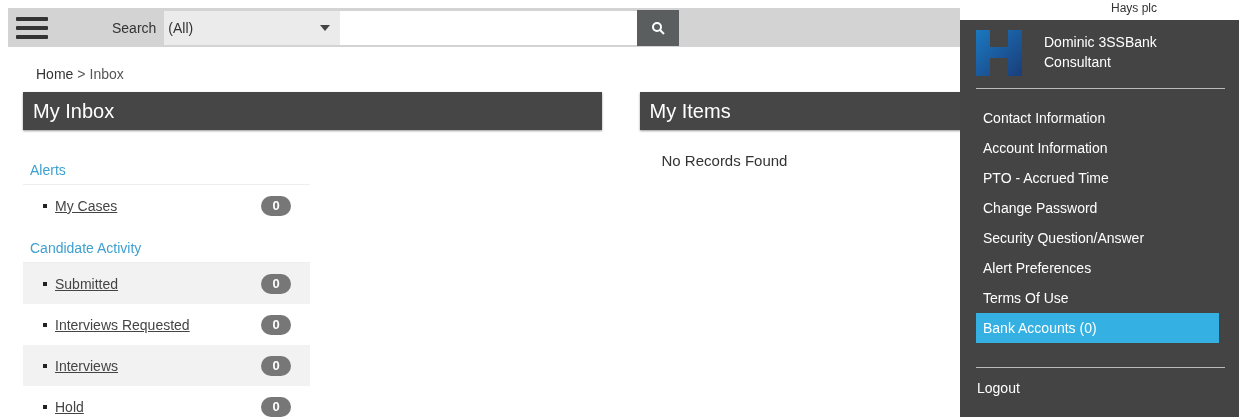  Describe the element at coordinates (999, 53) in the screenshot. I see `logo-icon` at that location.